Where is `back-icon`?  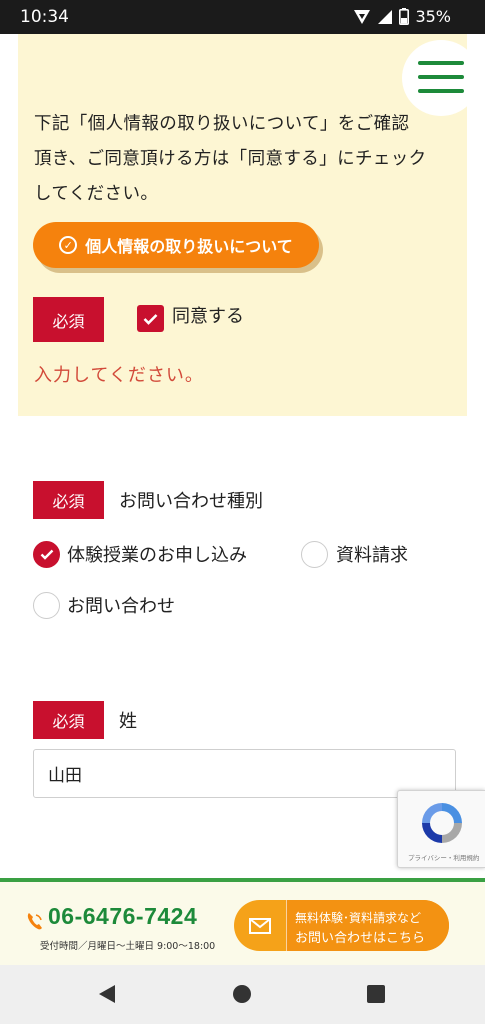 back-icon is located at coordinates (107, 994).